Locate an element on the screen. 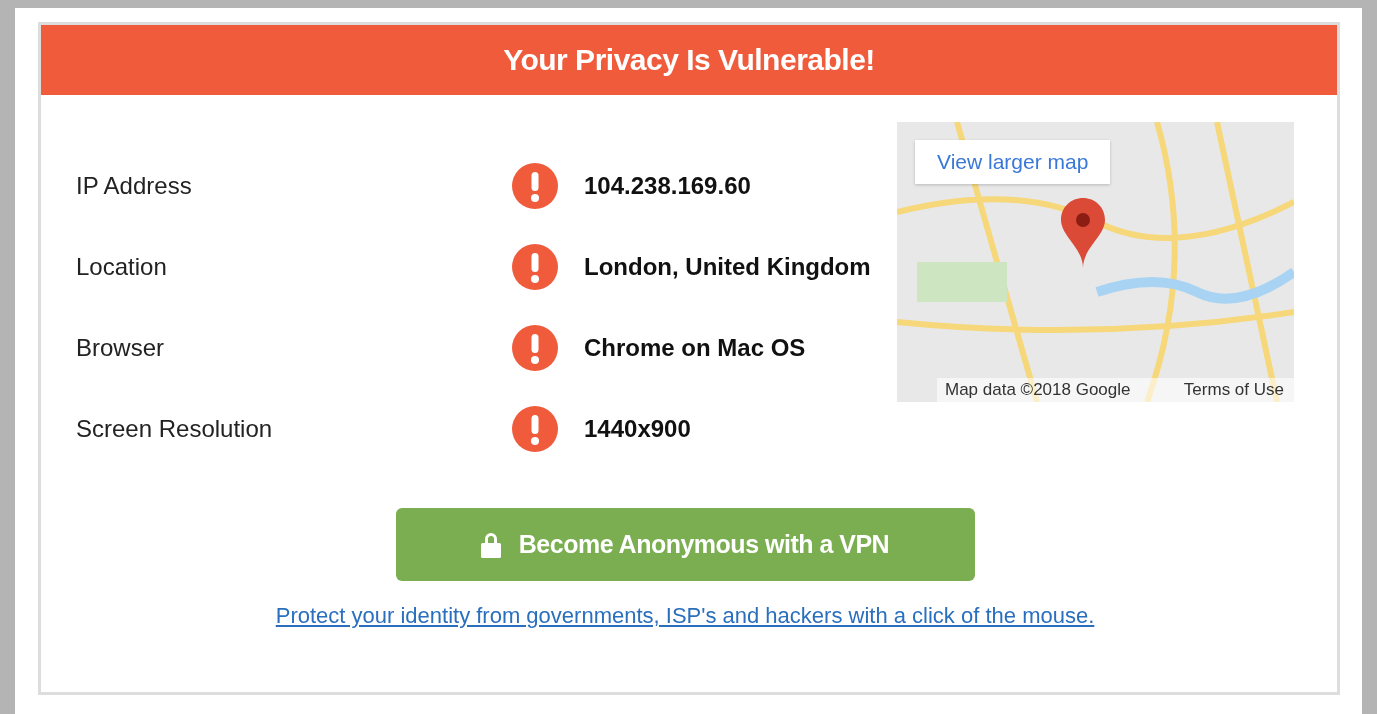  detail-value: 1440x900 is located at coordinates (638, 428).